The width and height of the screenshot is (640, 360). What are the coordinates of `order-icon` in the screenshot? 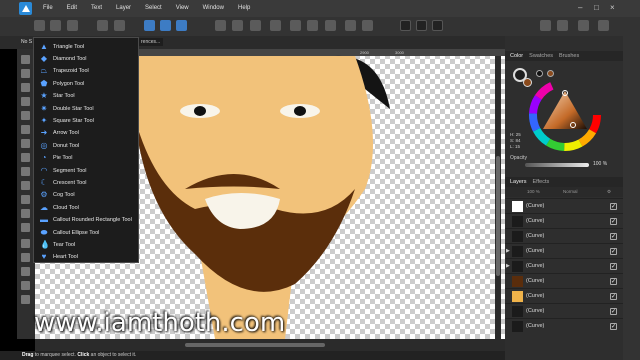 It's located at (237, 25).